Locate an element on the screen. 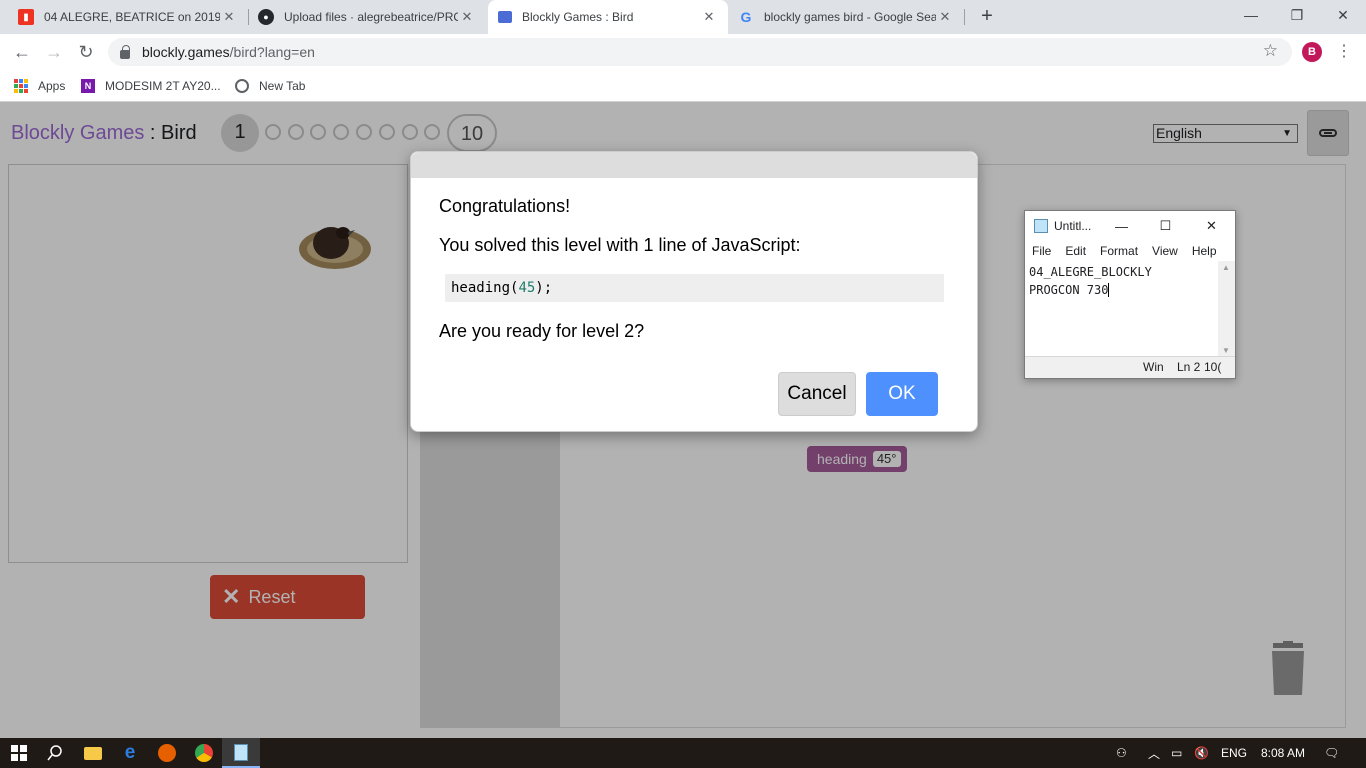  chevron-up-icon: ▲ is located at coordinates (1226, 267).